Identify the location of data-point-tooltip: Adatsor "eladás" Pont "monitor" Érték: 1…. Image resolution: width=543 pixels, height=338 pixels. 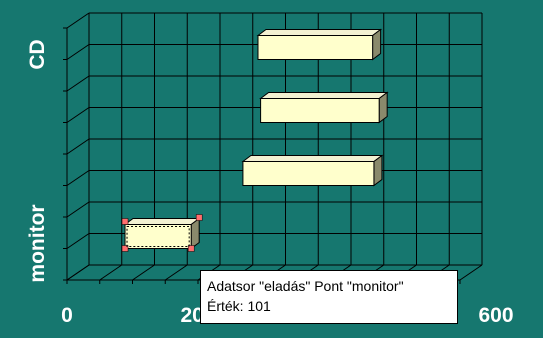
(329, 297).